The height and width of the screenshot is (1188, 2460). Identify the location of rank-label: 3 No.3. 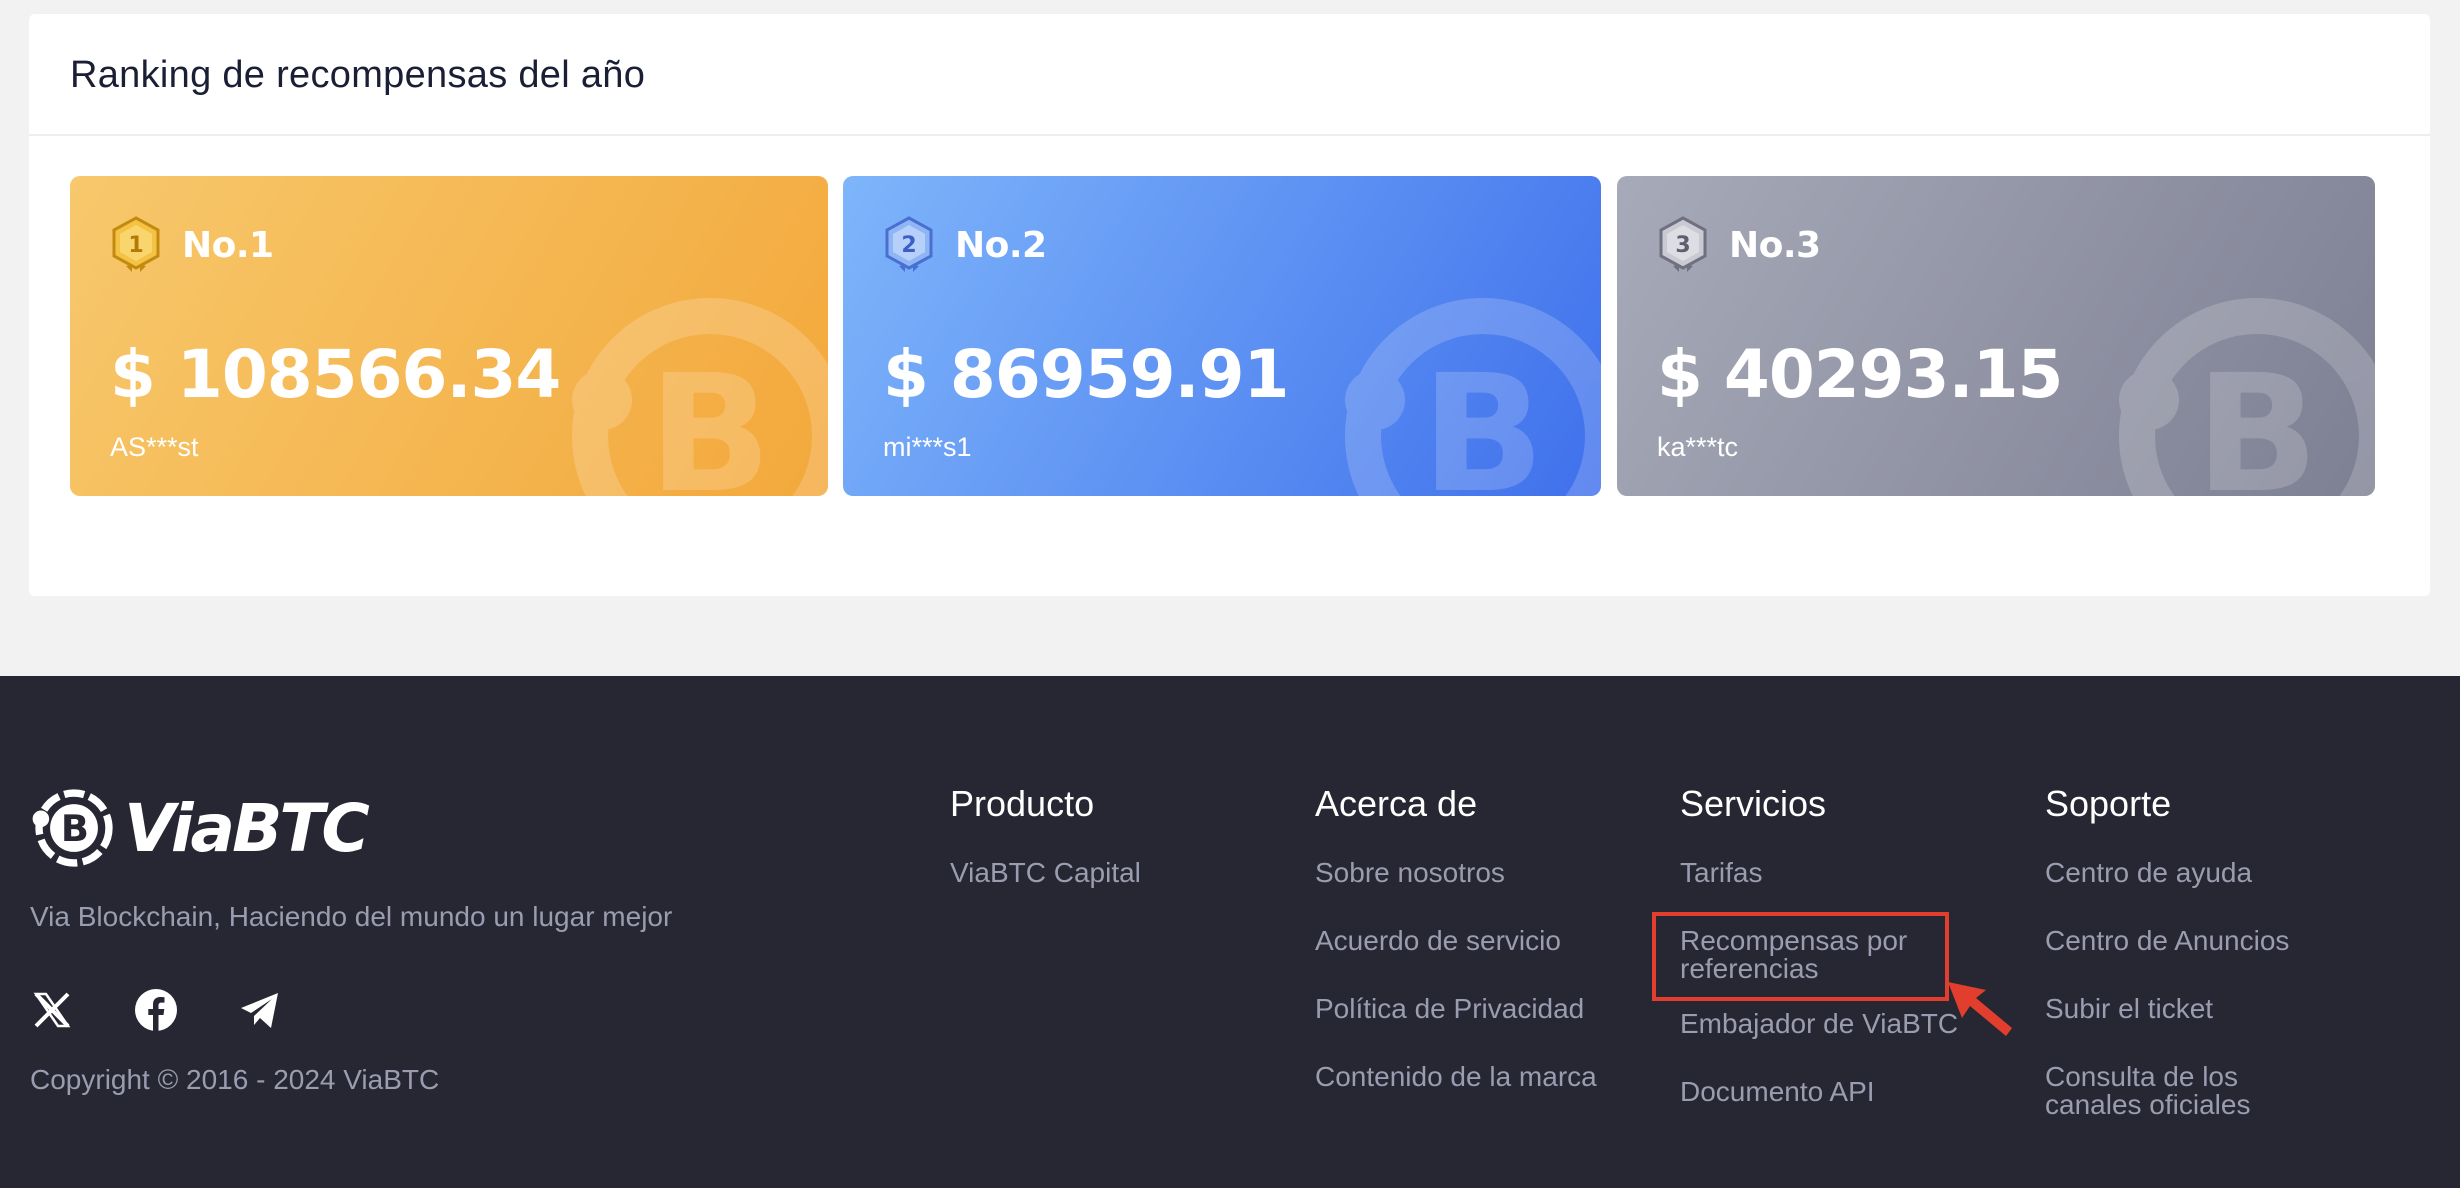
(1739, 245).